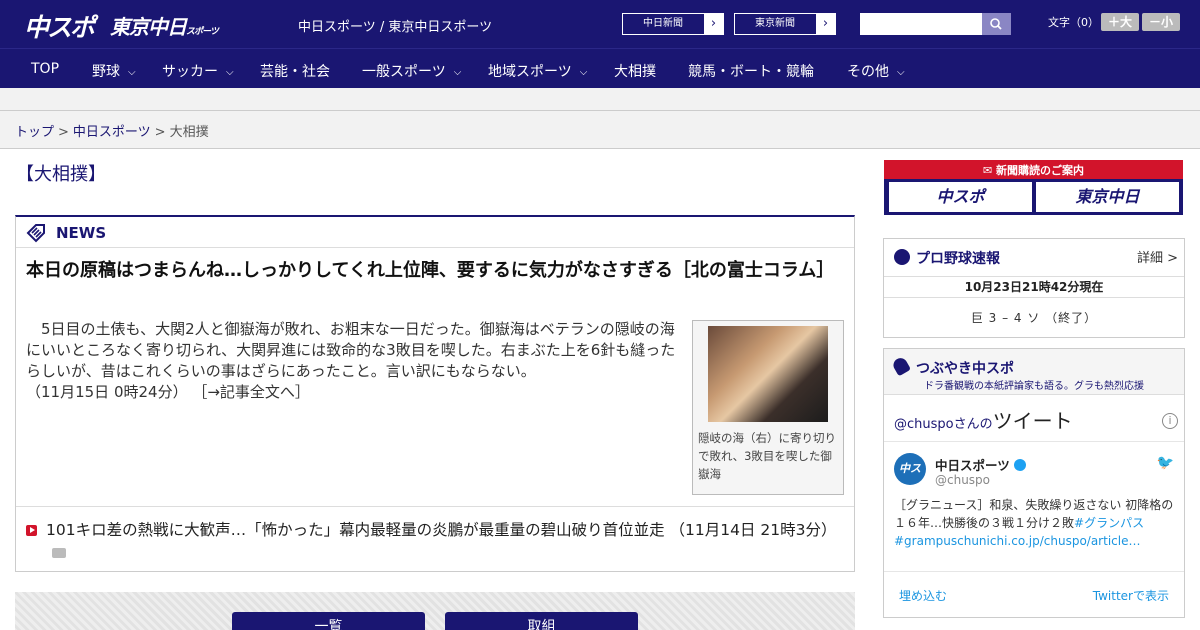 The width and height of the screenshot is (1200, 630). I want to click on breadcrumb-bar: トップ > 中日スポーツ > 大相撲, so click(600, 129).